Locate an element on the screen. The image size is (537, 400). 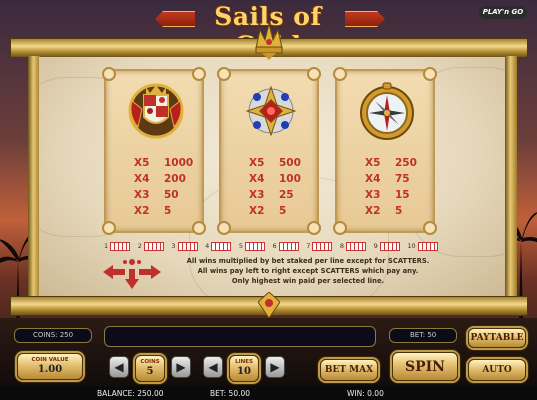
bet-display-text: BET: 50 is located at coordinates (423, 335).